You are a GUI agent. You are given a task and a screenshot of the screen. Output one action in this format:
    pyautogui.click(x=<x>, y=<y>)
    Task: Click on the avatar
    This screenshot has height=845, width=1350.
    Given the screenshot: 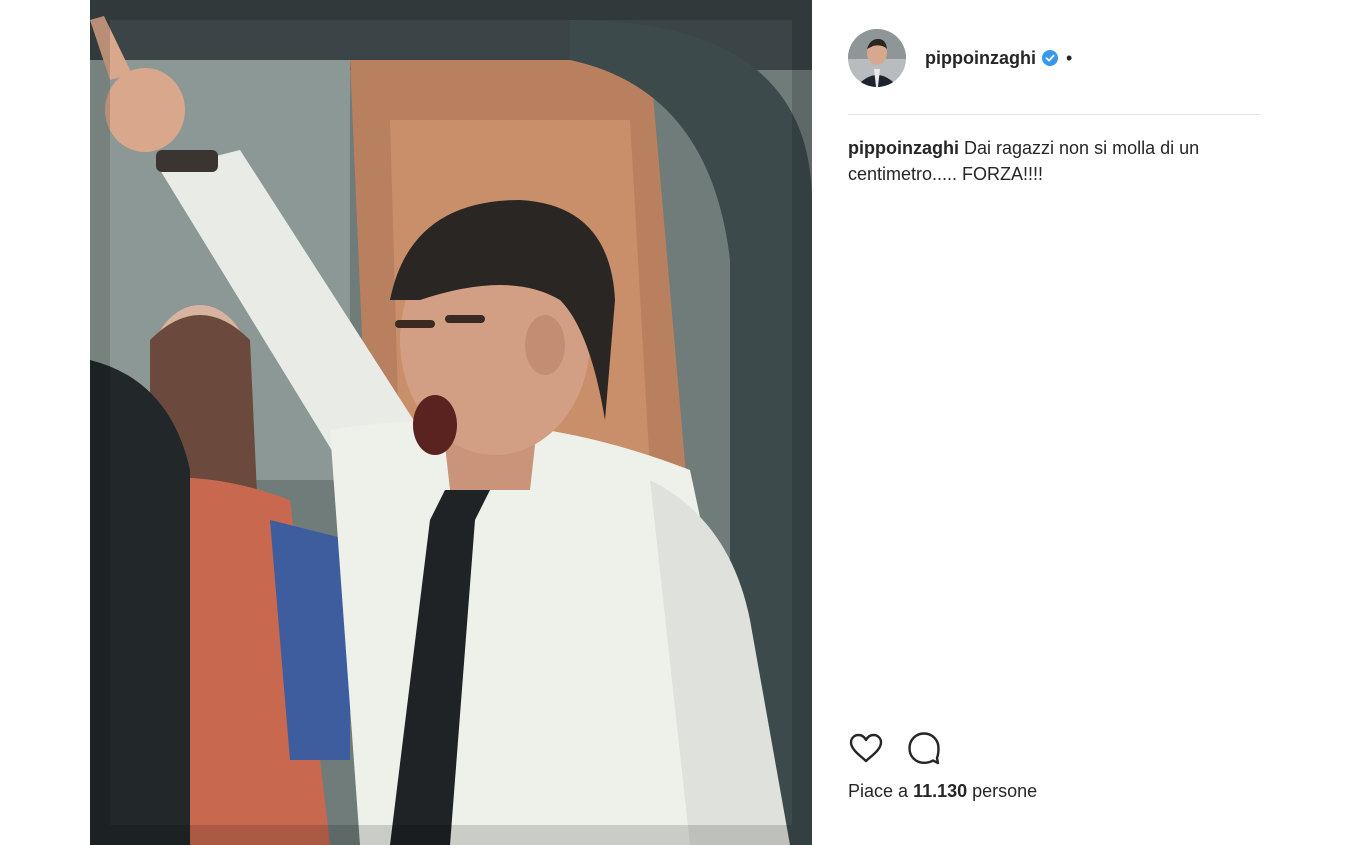 What is the action you would take?
    pyautogui.click(x=877, y=58)
    